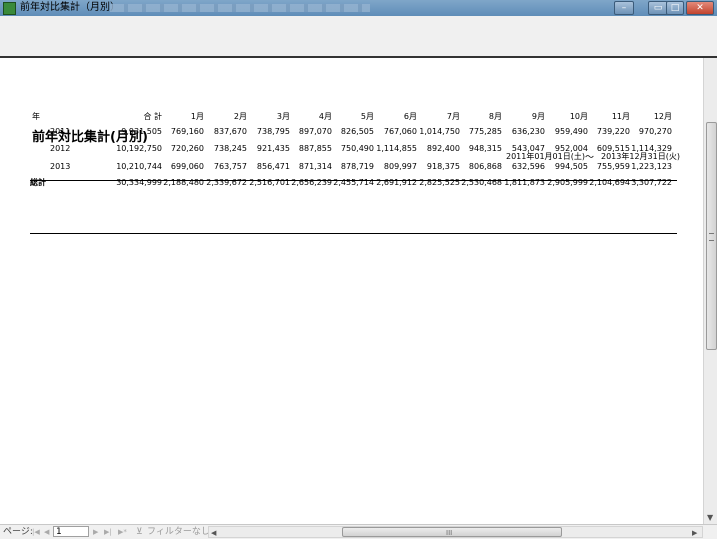  I want to click on table-cell: 636,230, so click(528, 131).